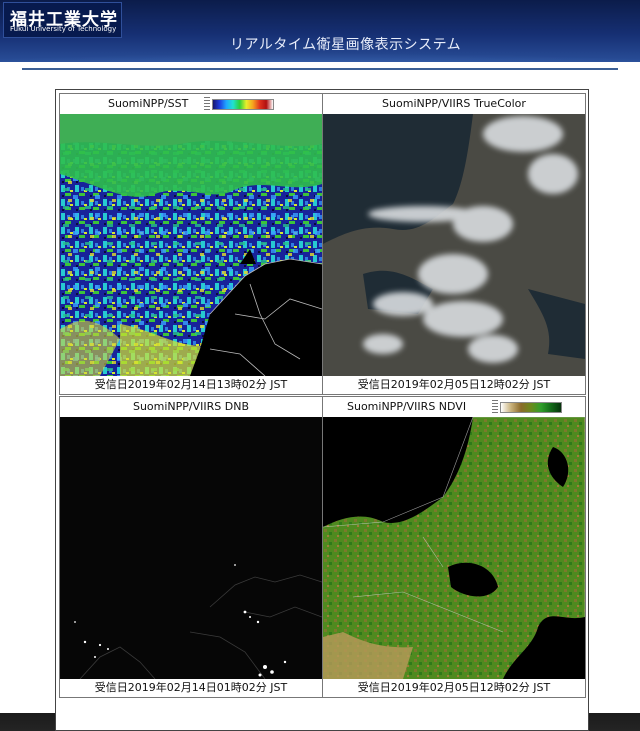 This screenshot has height=731, width=640. What do you see at coordinates (191, 406) in the screenshot?
I see `panel-title-dnb: SuomiNPP/VIIRS DNB` at bounding box center [191, 406].